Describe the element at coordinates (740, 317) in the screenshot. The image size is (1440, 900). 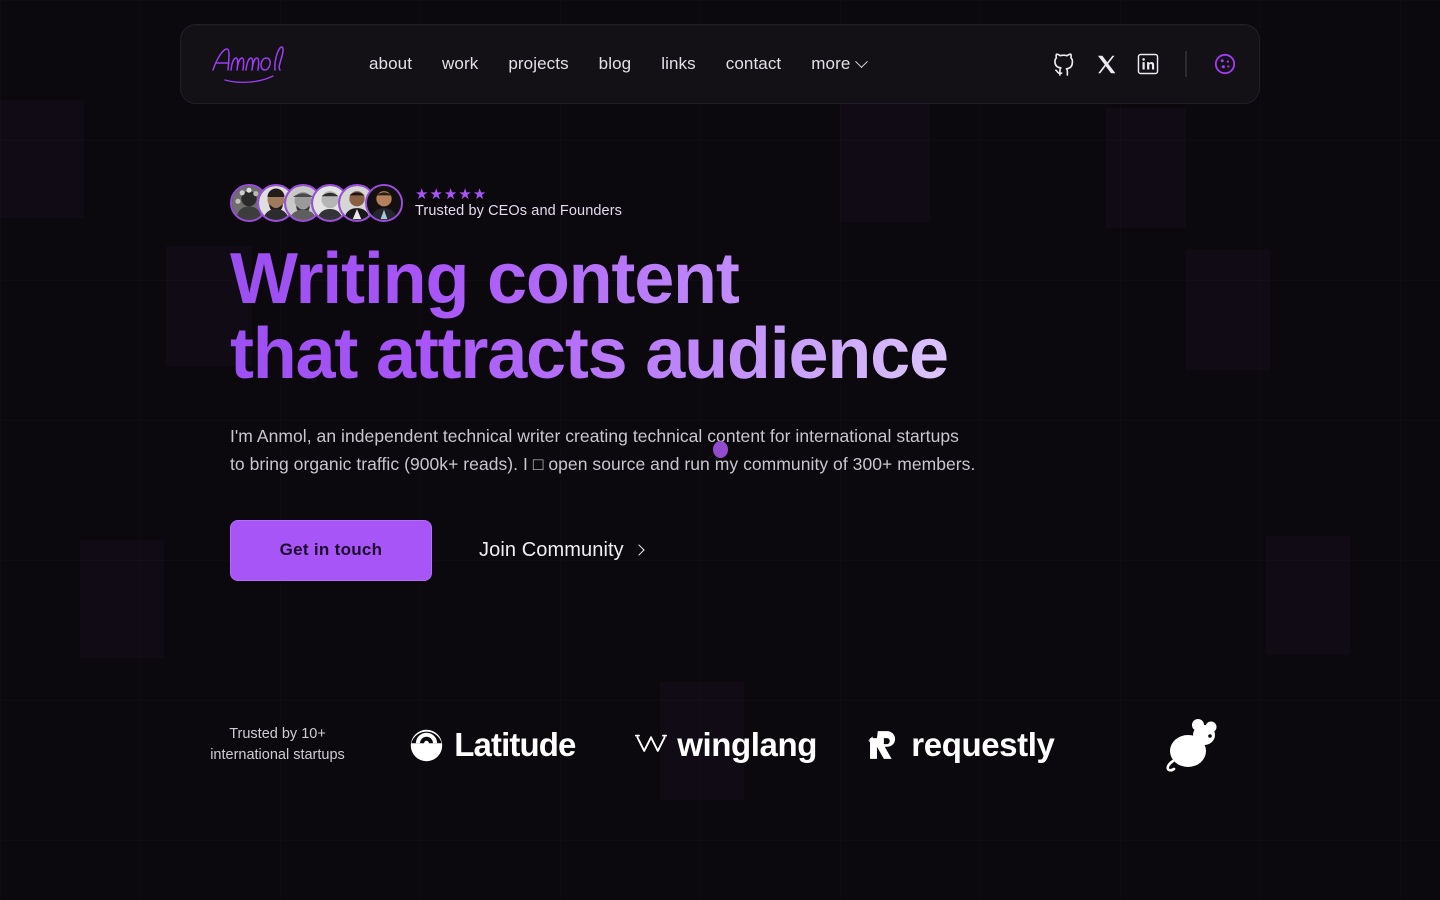
I see `hero-headline: Writing content that attracts audience` at that location.